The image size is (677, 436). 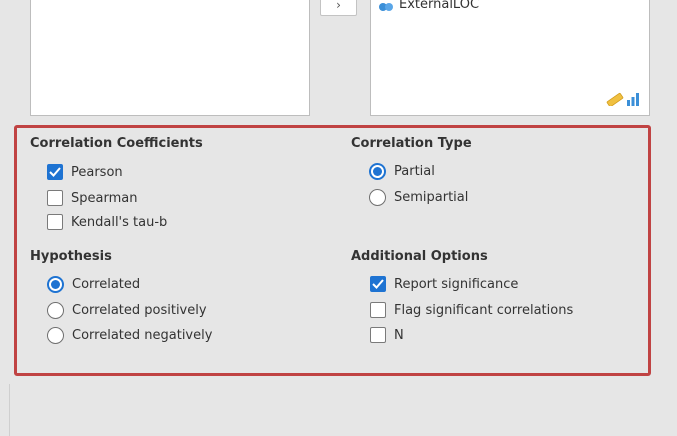 I want to click on correlated-positively-label: Correlated positively, so click(x=139, y=310).